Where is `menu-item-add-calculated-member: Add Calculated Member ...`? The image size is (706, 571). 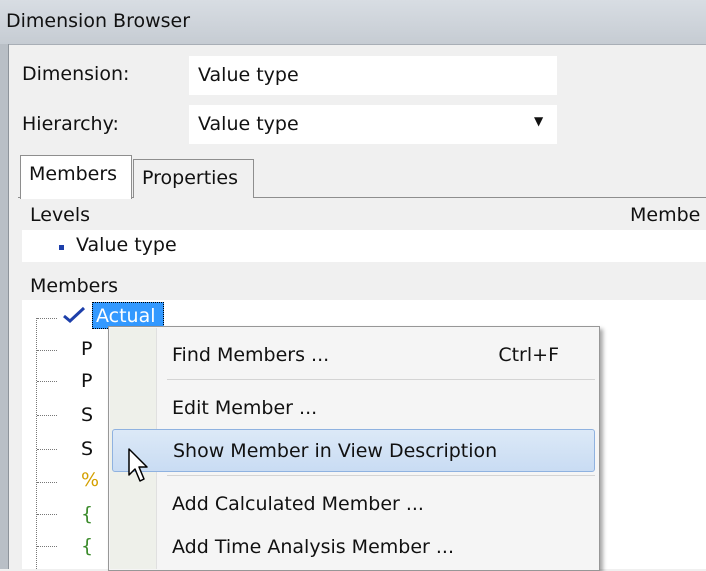
menu-item-add-calculated-member: Add Calculated Member ... is located at coordinates (353, 503).